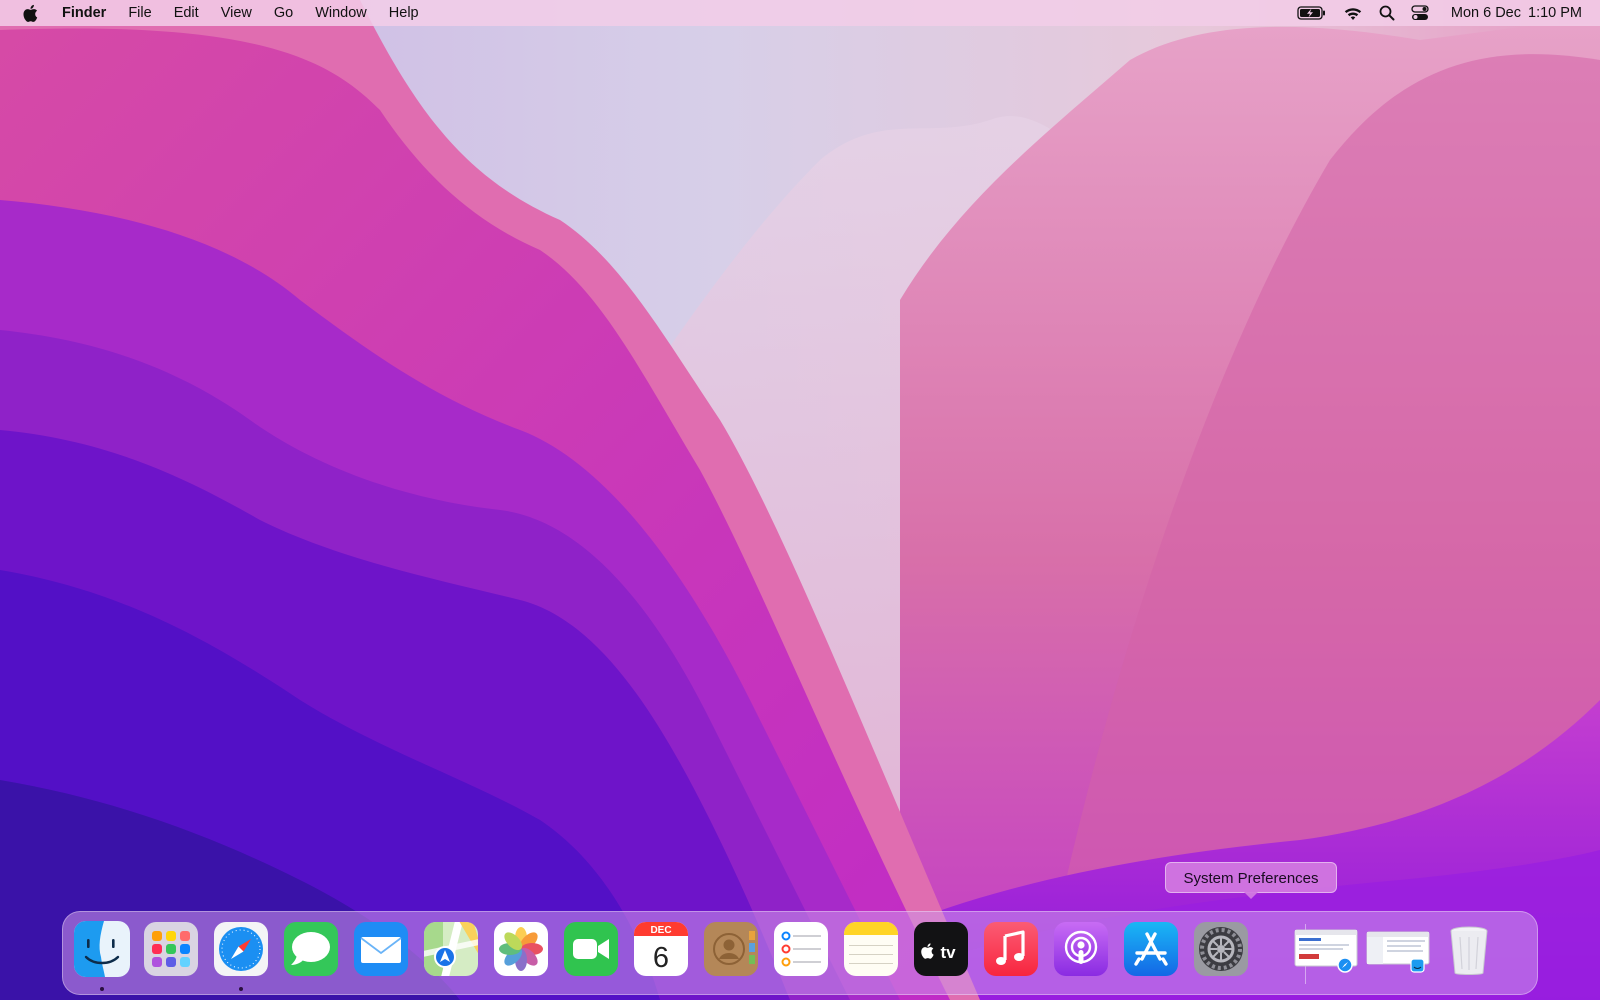  I want to click on calendar-month: DEC, so click(660, 930).